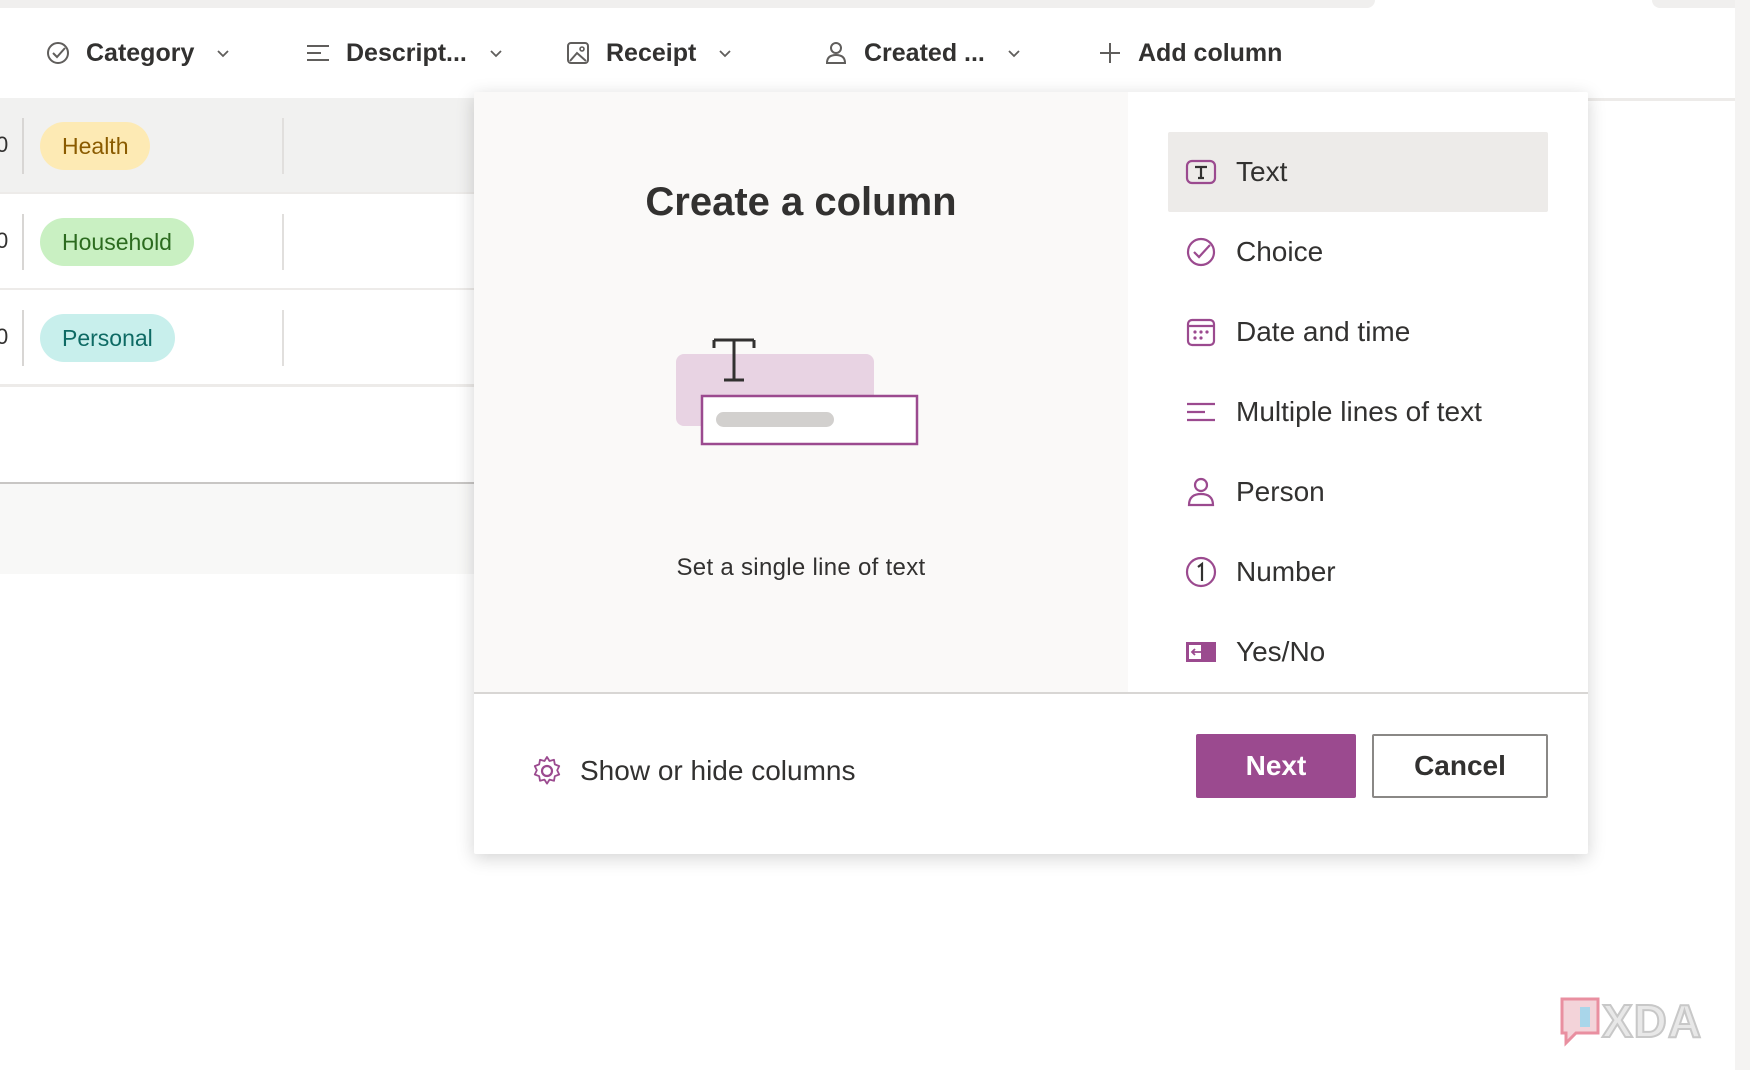  Describe the element at coordinates (318, 53) in the screenshot. I see `lines-icon` at that location.